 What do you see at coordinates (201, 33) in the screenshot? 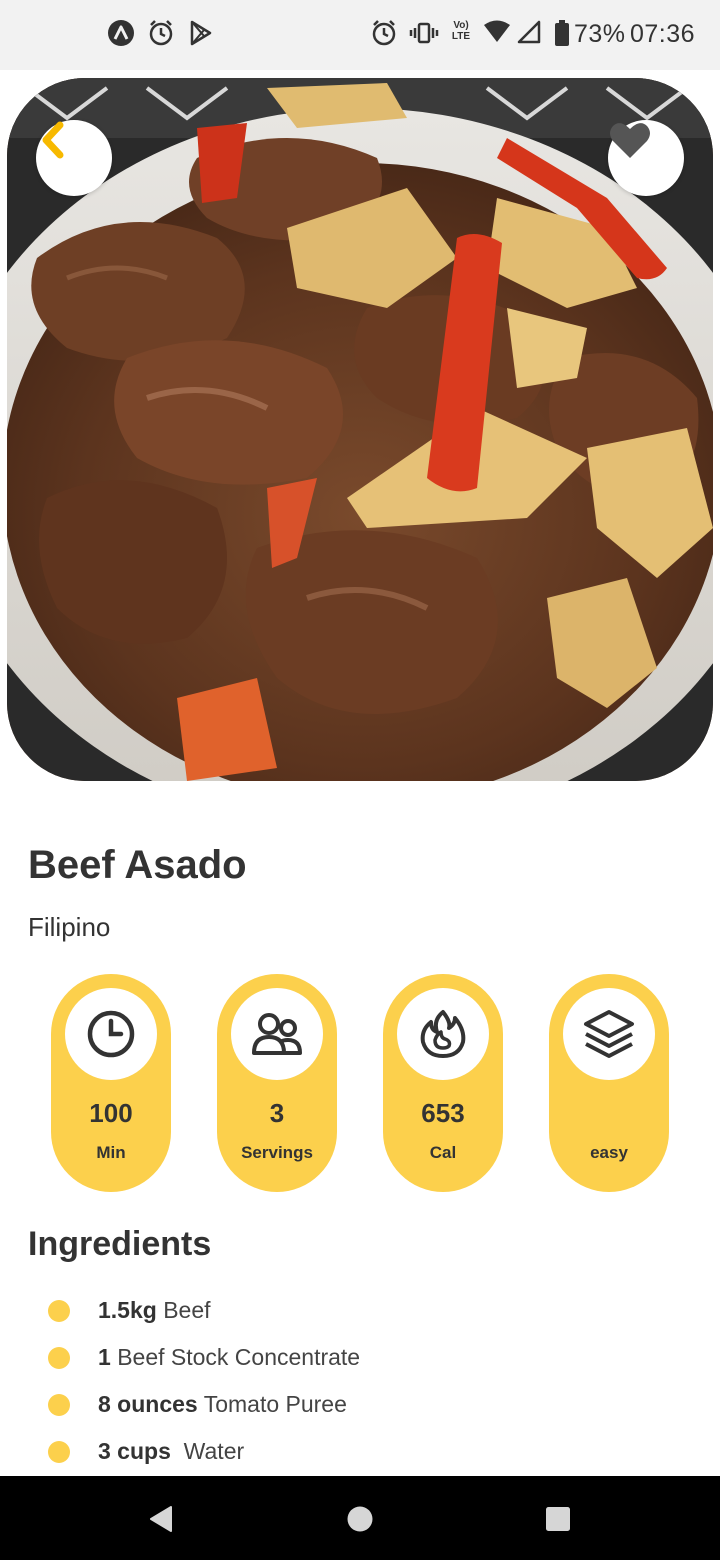
I see `play-store-icon` at bounding box center [201, 33].